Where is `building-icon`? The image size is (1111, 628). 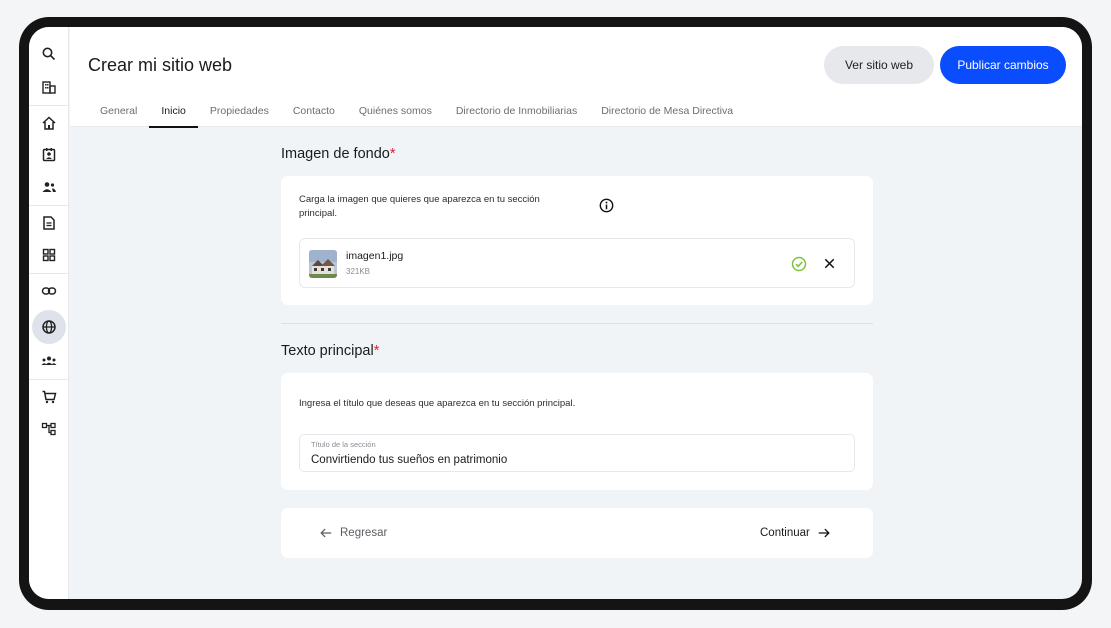 building-icon is located at coordinates (49, 87).